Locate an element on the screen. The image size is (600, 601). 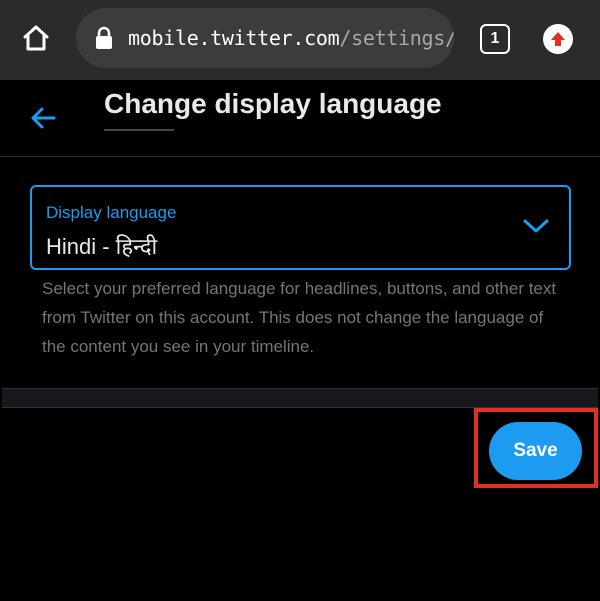
url-host: mobile.twitter.com is located at coordinates (234, 38).